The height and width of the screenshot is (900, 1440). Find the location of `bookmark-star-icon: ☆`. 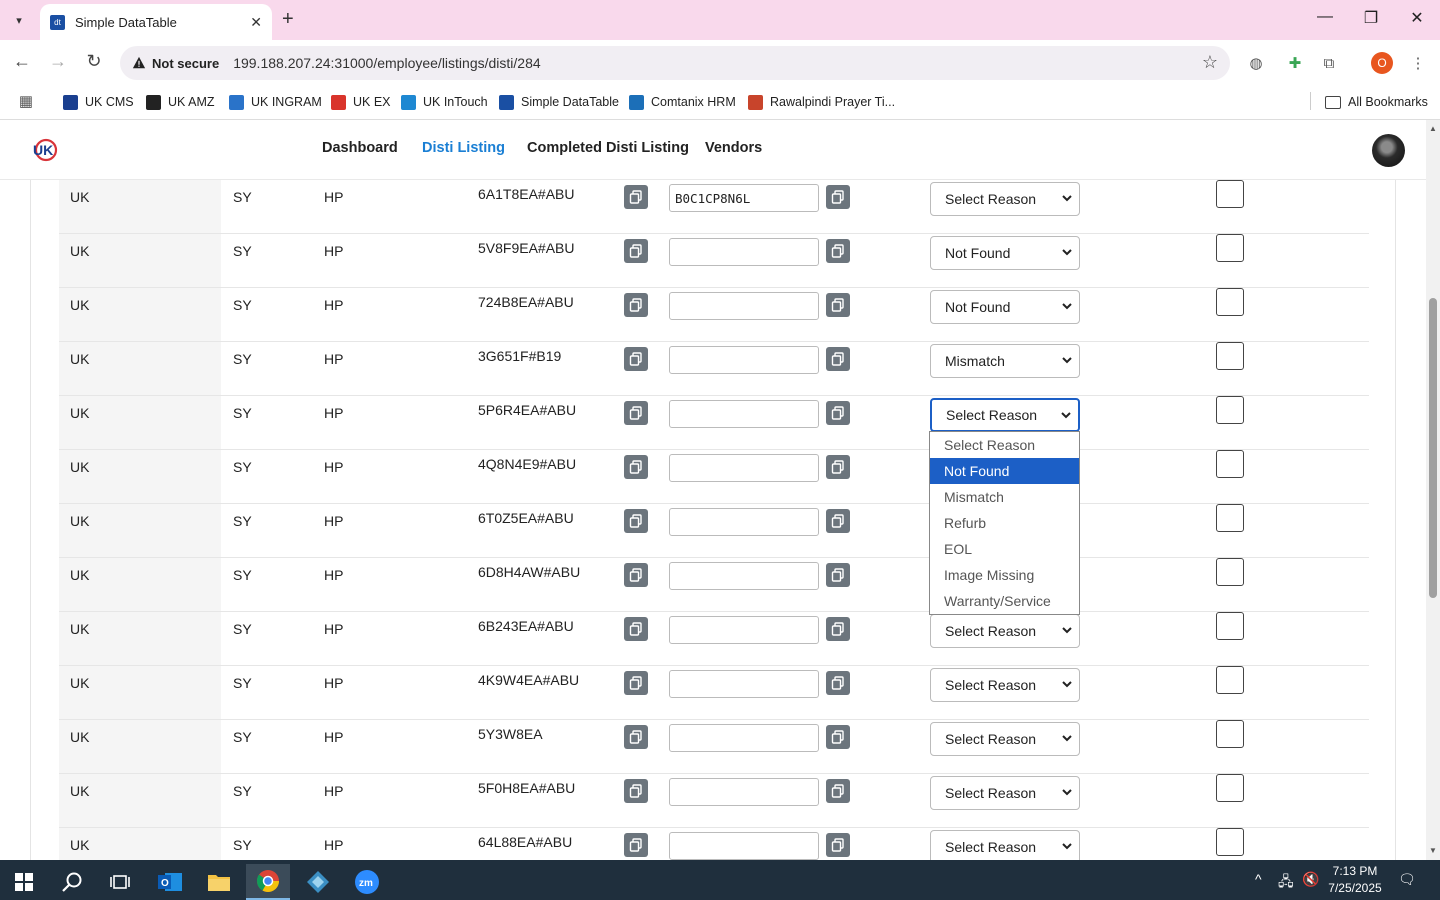

bookmark-star-icon: ☆ is located at coordinates (1210, 62).